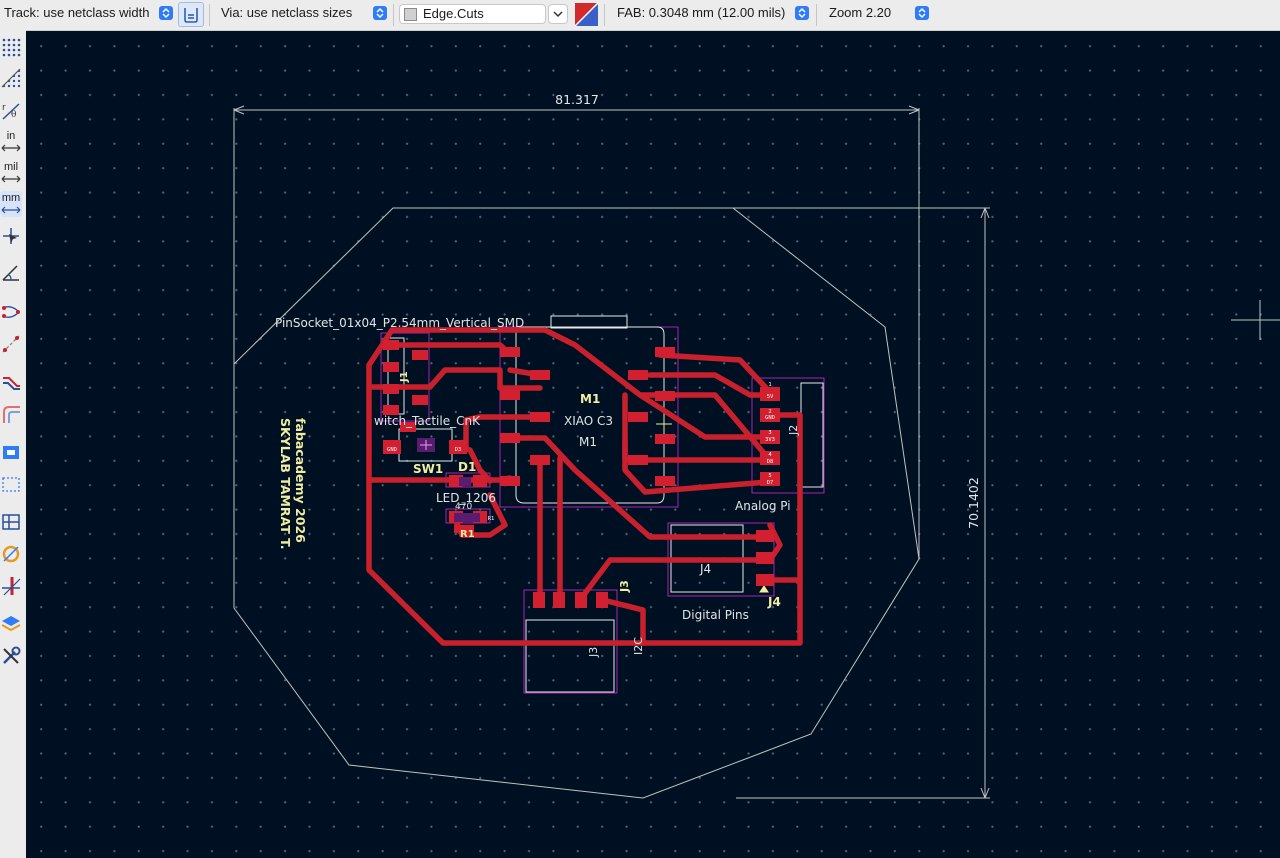 The image size is (1280, 858). I want to click on polar-coords-icon: r θ, so click(11, 111).